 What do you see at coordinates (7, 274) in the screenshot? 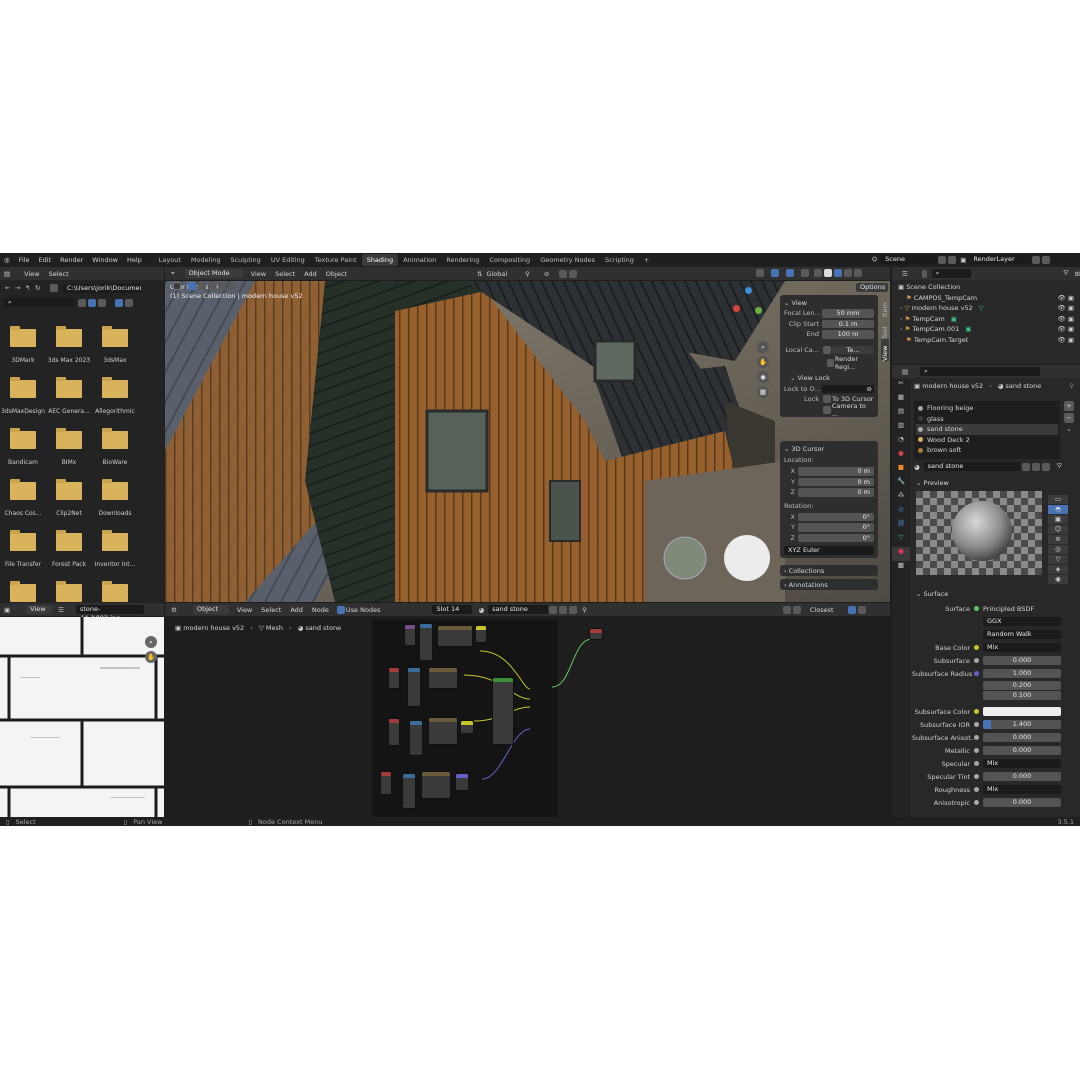
I see `editor-type-icon: ▤` at bounding box center [7, 274].